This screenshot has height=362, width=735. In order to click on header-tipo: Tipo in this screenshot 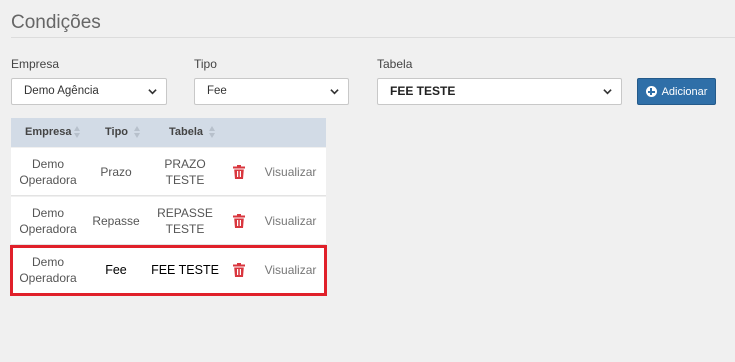, I will do `click(123, 132)`.